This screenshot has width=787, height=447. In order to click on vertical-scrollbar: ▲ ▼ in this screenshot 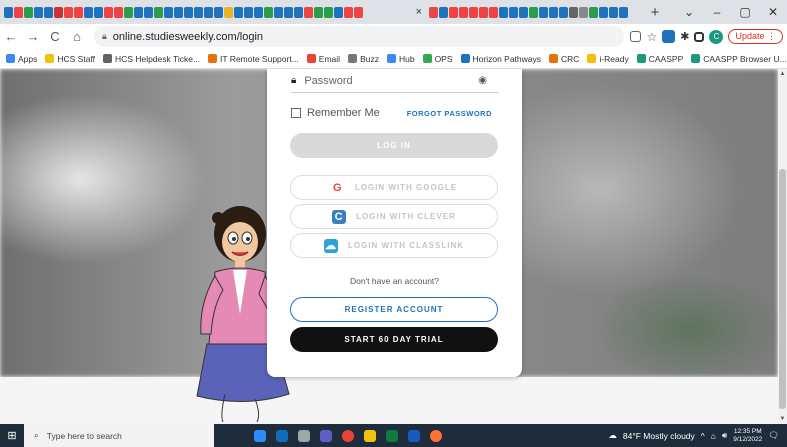, I will do `click(782, 246)`.